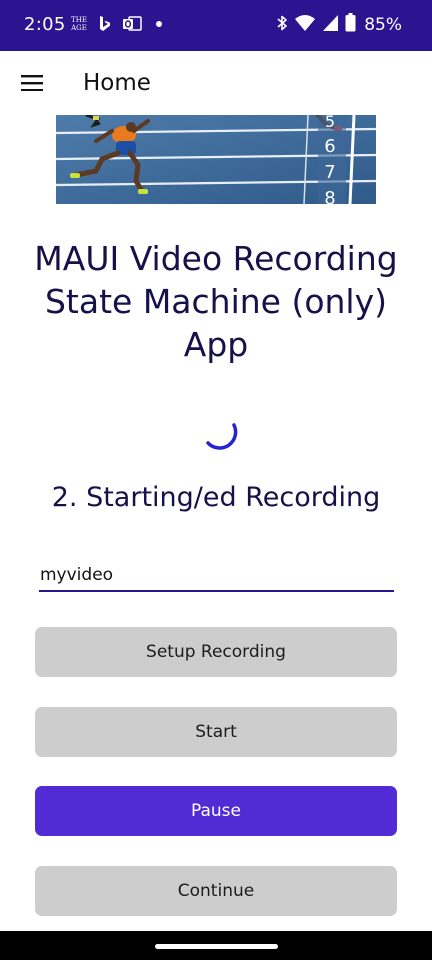 The width and height of the screenshot is (432, 960). I want to click on page-title: Home, so click(117, 83).